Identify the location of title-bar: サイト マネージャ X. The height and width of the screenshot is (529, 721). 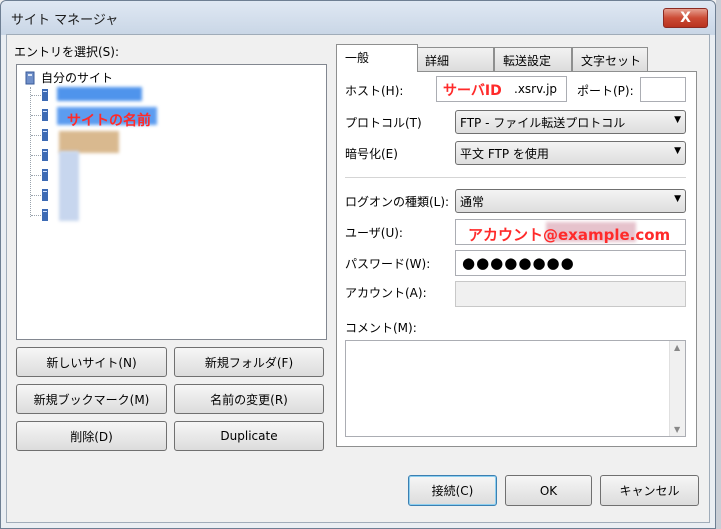
(358, 18).